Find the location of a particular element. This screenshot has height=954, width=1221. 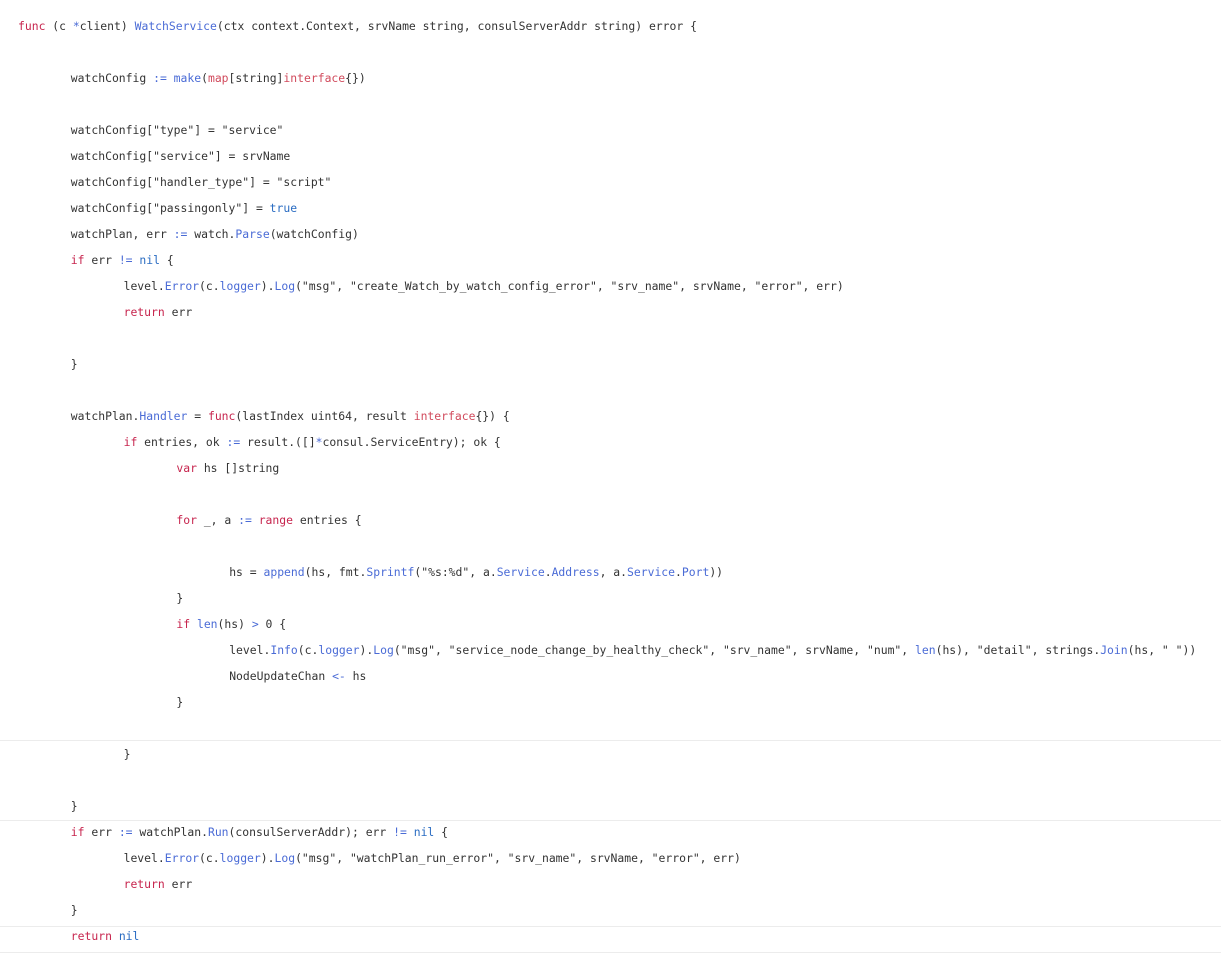

plain-token: watchConfig is located at coordinates (112, 78).